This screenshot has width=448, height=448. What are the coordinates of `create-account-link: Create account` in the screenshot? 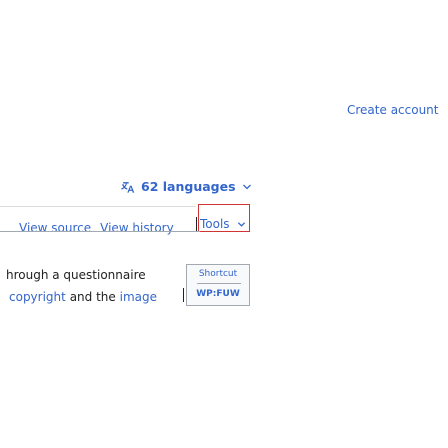 It's located at (393, 110).